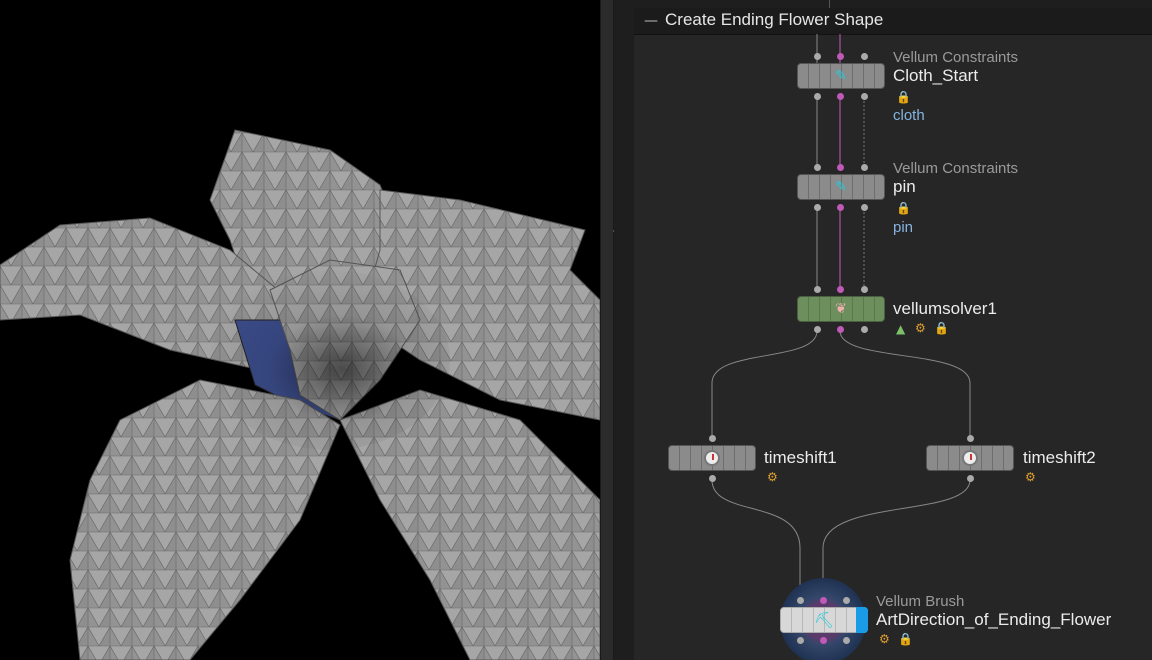 This screenshot has width=1152, height=660. I want to click on node-pin: ✎, so click(841, 187).